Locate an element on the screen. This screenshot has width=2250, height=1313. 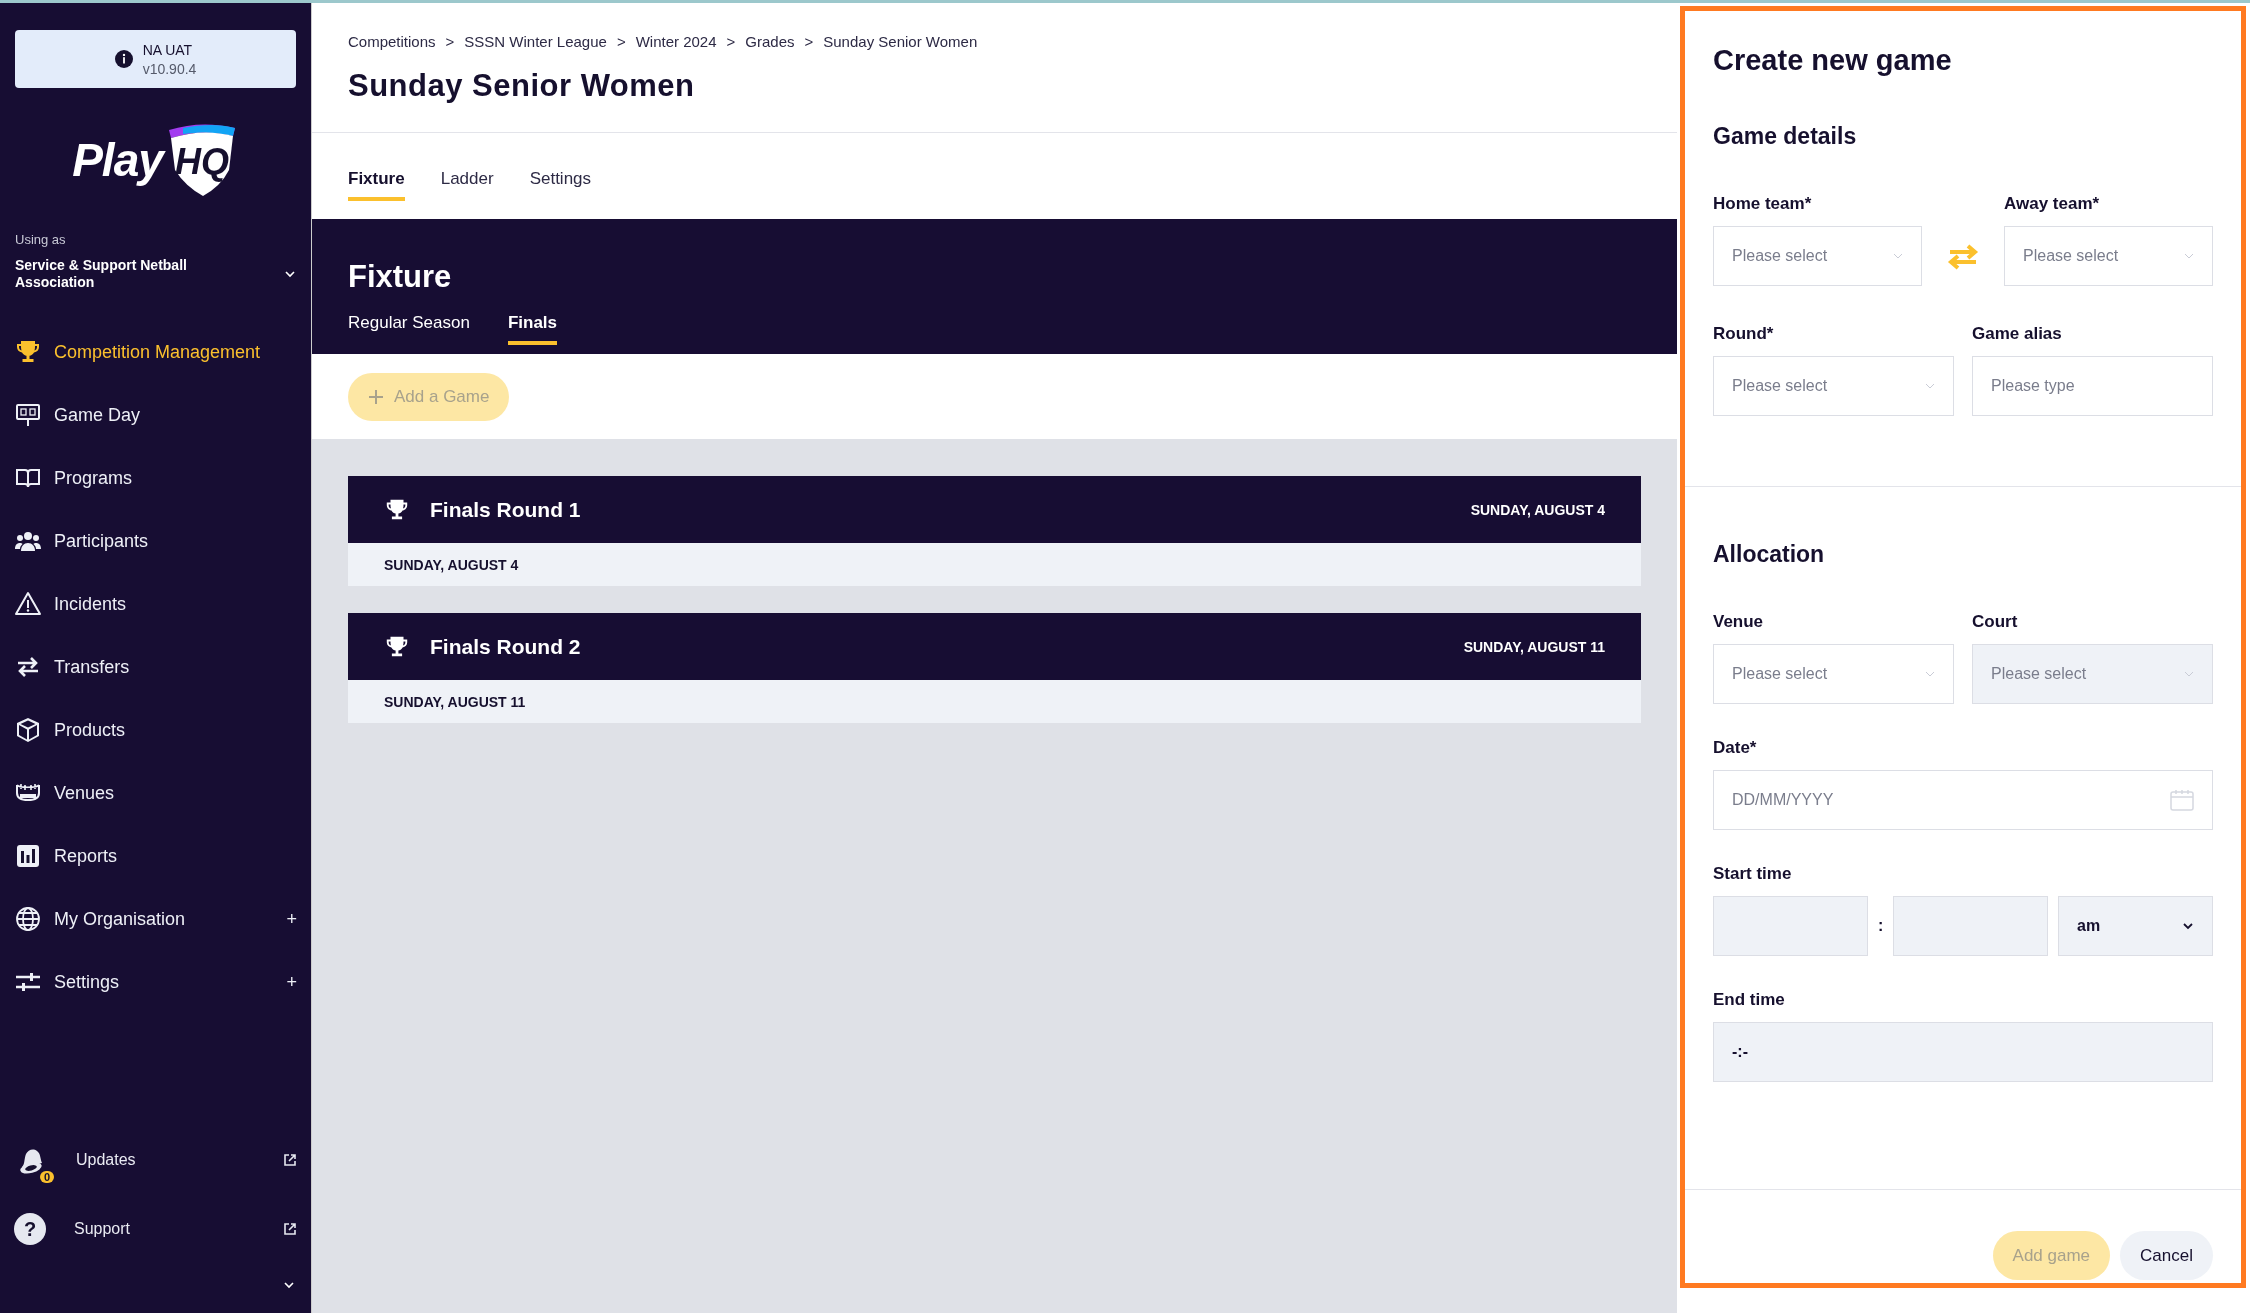
round-header: Finals Round 2 SUNDAY, AUGUST 11 is located at coordinates (994, 646).